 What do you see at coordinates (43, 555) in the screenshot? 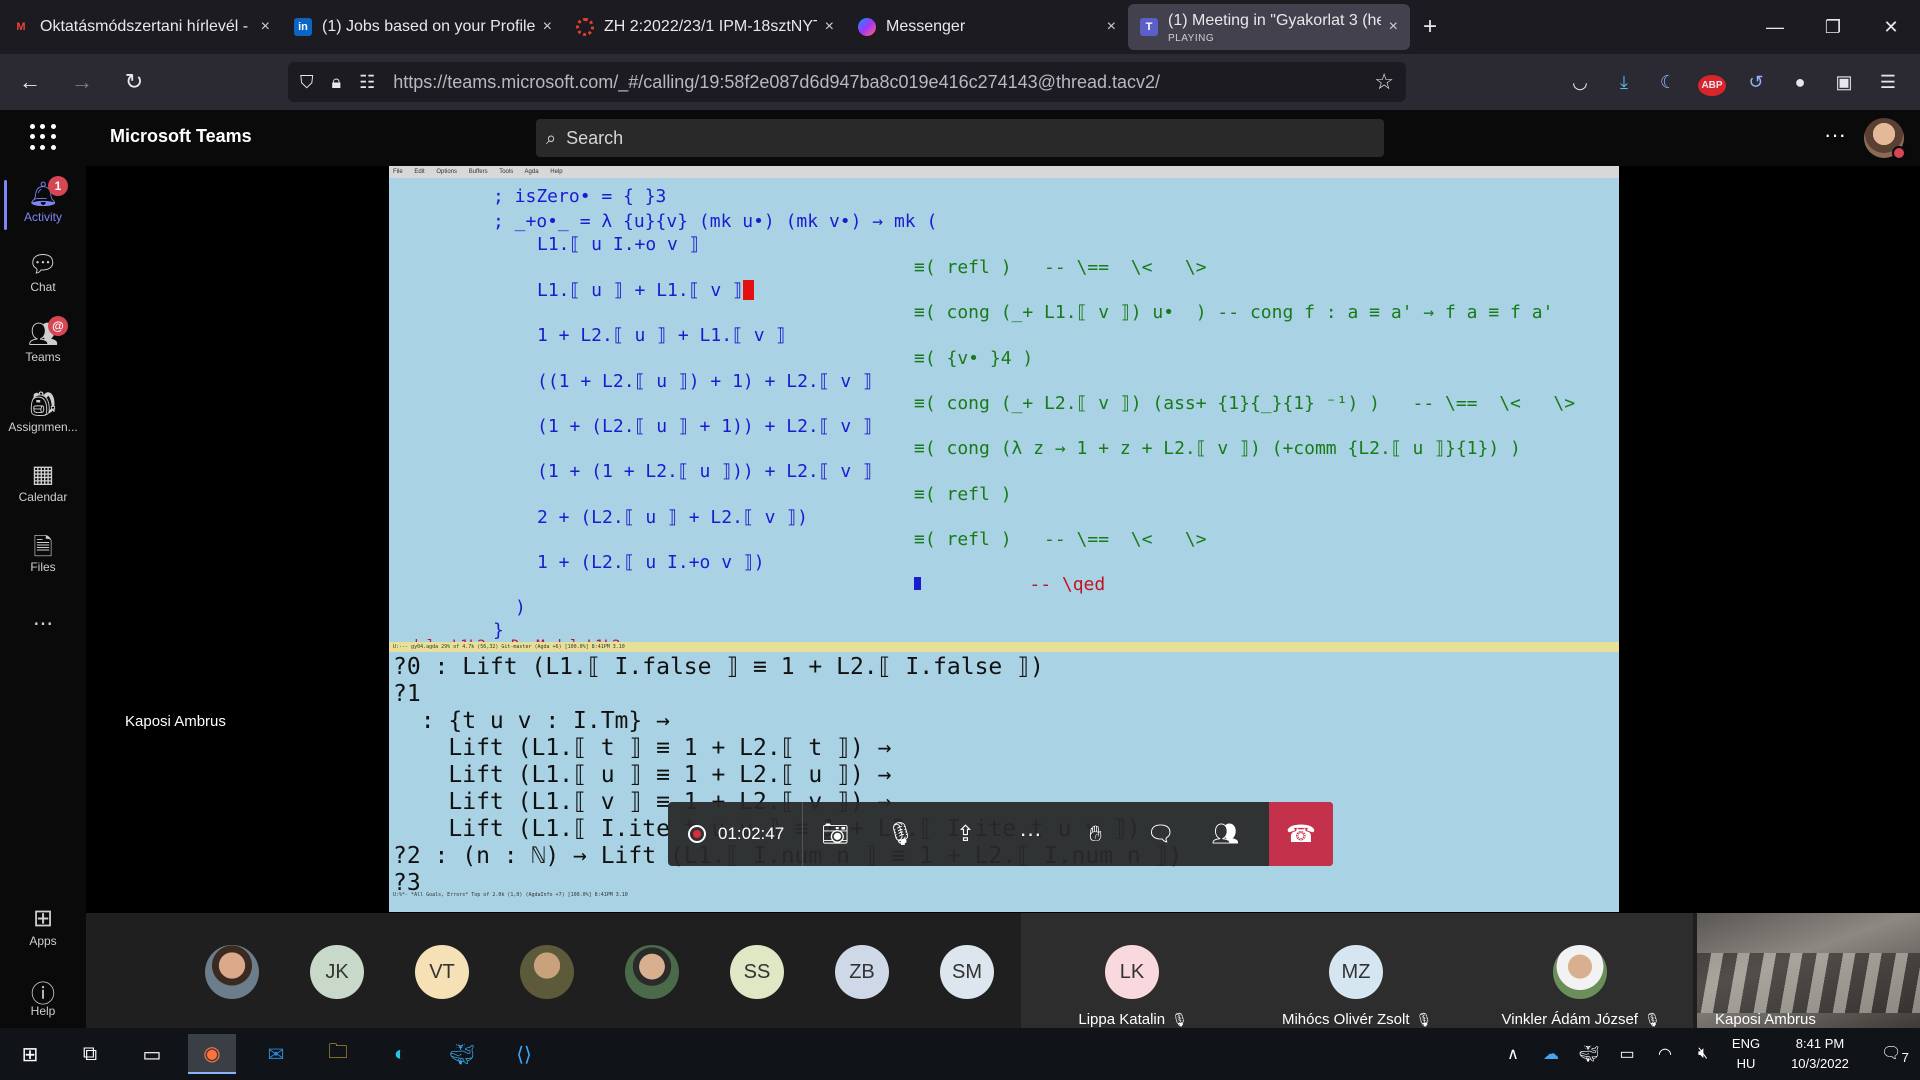
I see `rail-item-files: 🗎︎ Files` at bounding box center [43, 555].